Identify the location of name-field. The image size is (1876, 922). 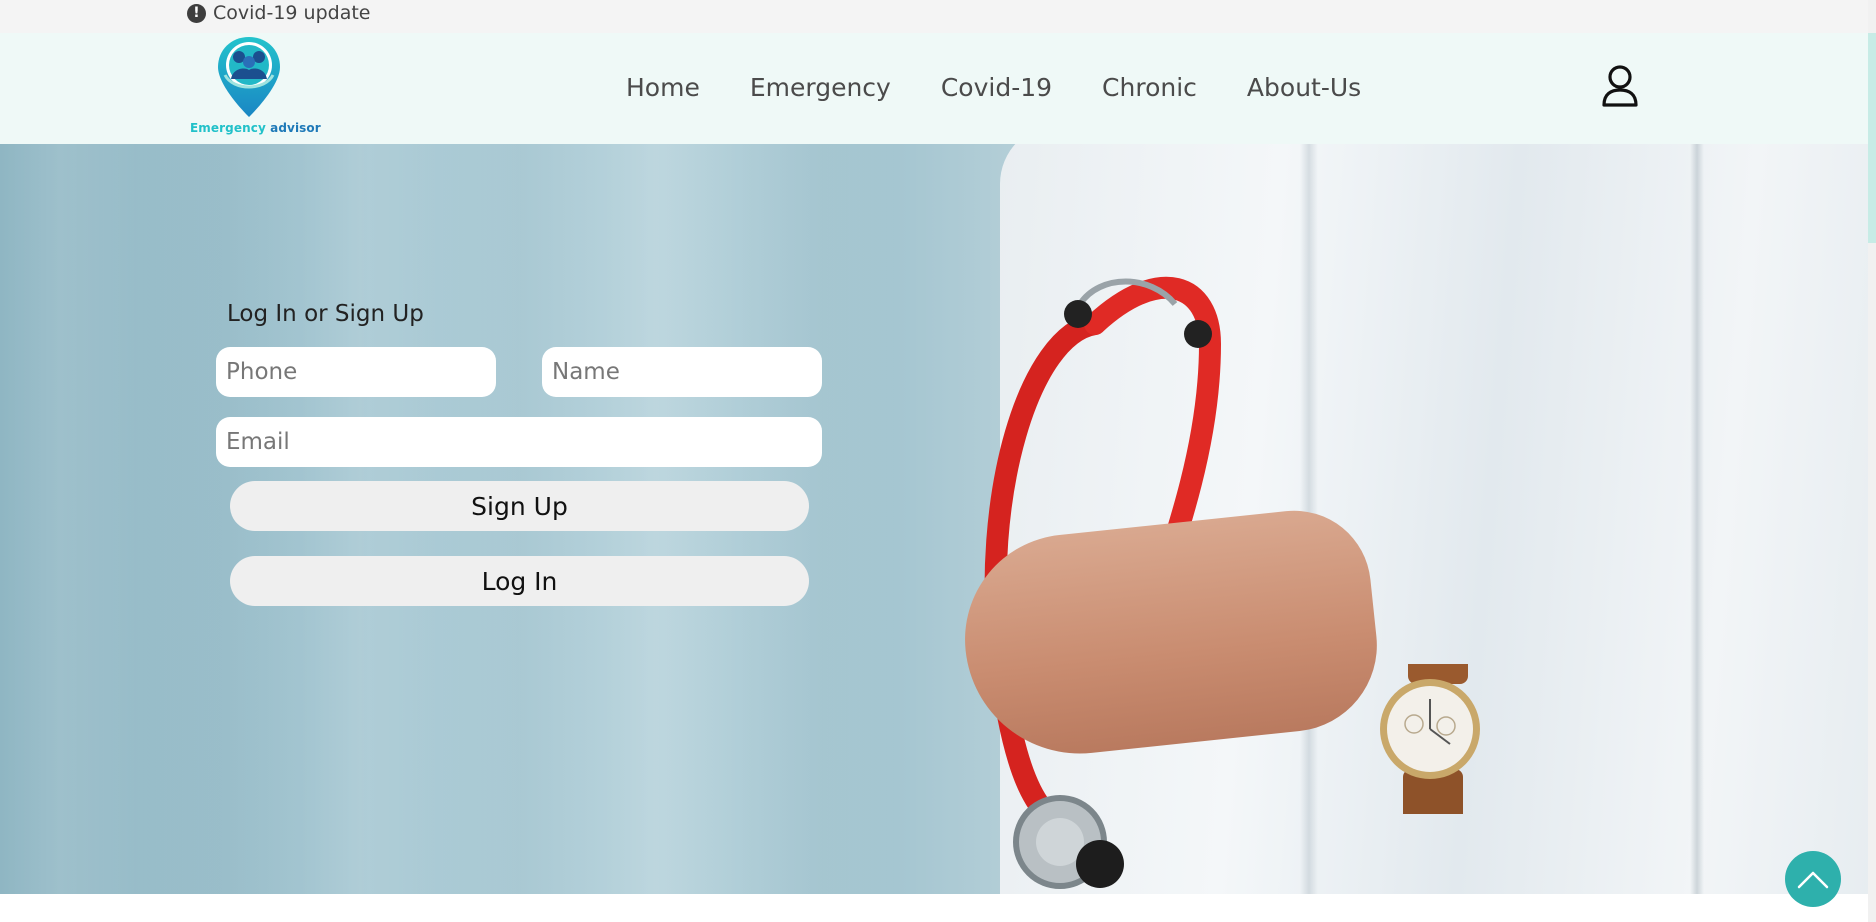
(682, 372).